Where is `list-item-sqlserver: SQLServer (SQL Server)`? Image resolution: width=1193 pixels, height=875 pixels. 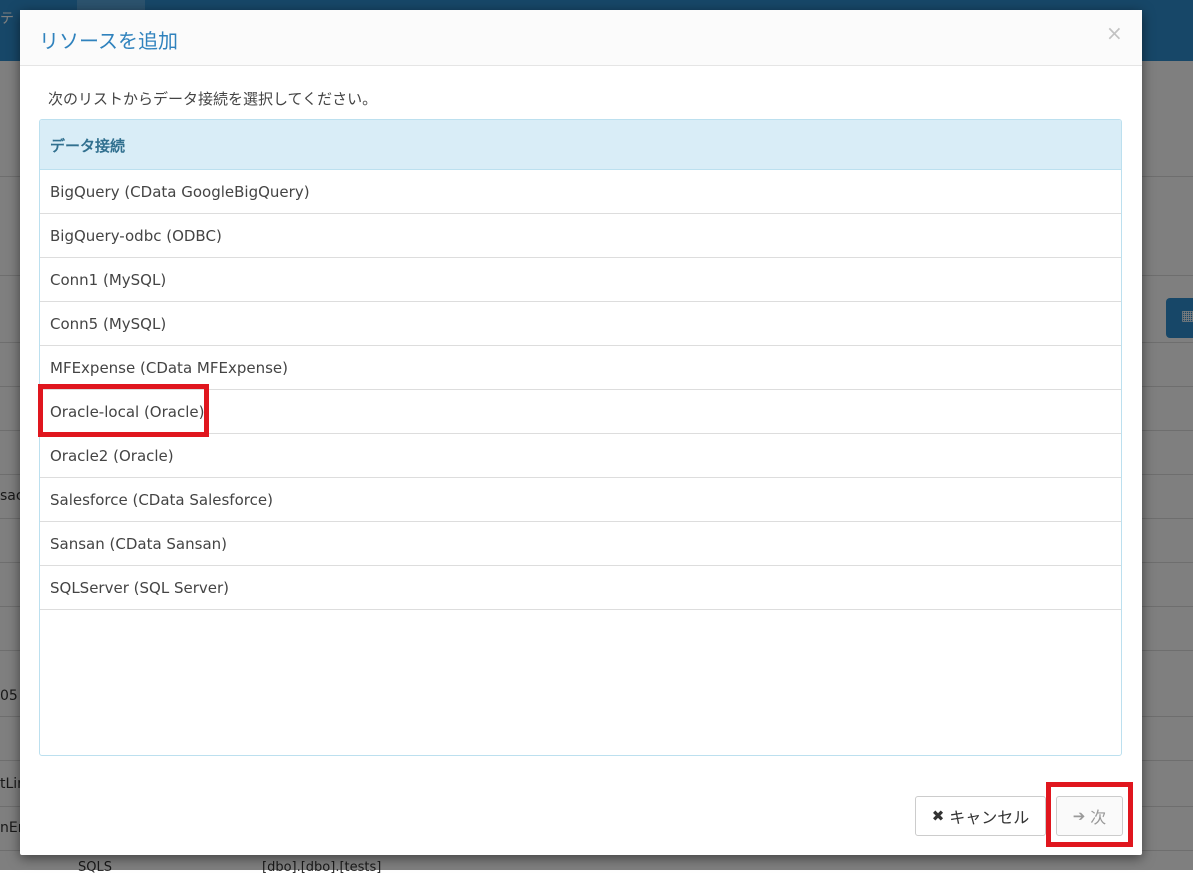 list-item-sqlserver: SQLServer (SQL Server) is located at coordinates (580, 588).